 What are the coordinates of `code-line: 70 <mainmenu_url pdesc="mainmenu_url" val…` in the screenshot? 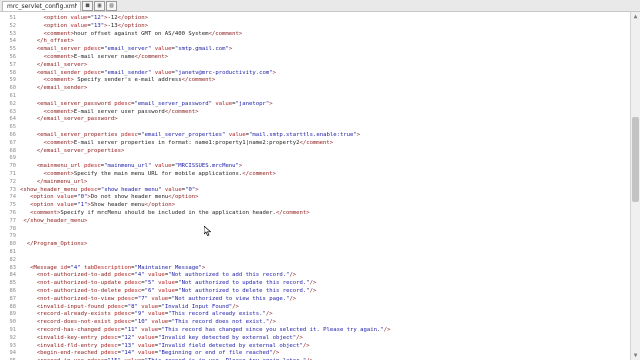 It's located at (315, 166).